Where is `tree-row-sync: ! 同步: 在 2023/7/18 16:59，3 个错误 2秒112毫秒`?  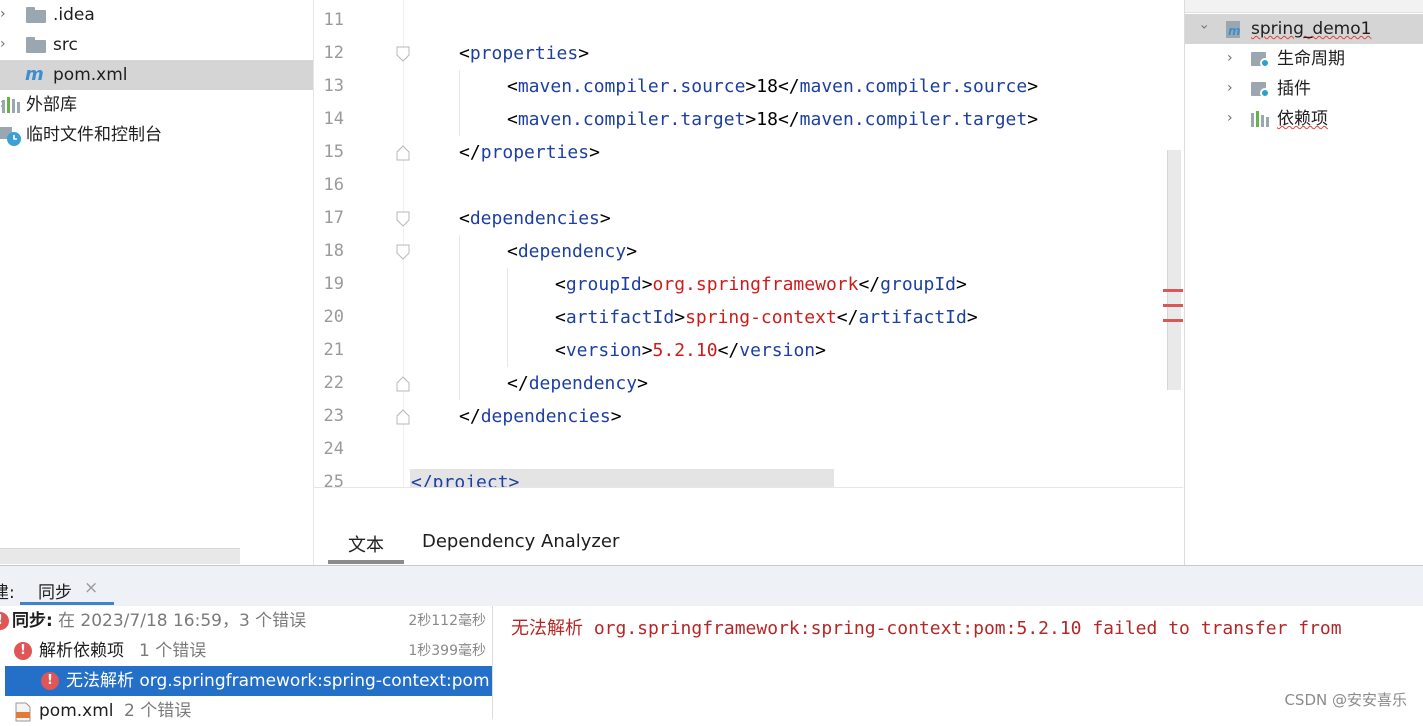 tree-row-sync: ! 同步: 在 2023/7/18 16:59，3 个错误 2秒112毫秒 is located at coordinates (246, 621).